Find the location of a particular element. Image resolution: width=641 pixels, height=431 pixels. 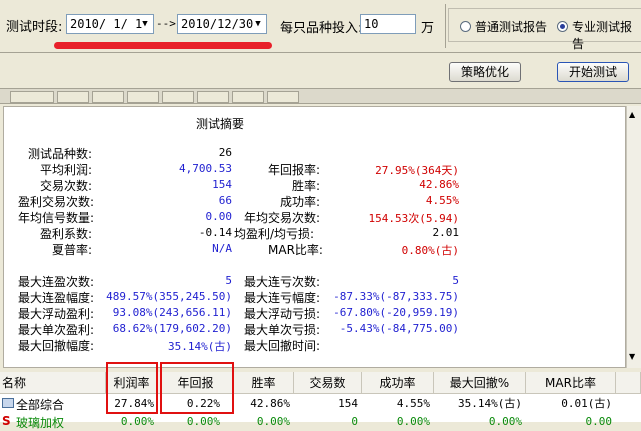

summary-value: 93.08%(243,656.11) is located at coordinates (172, 312).